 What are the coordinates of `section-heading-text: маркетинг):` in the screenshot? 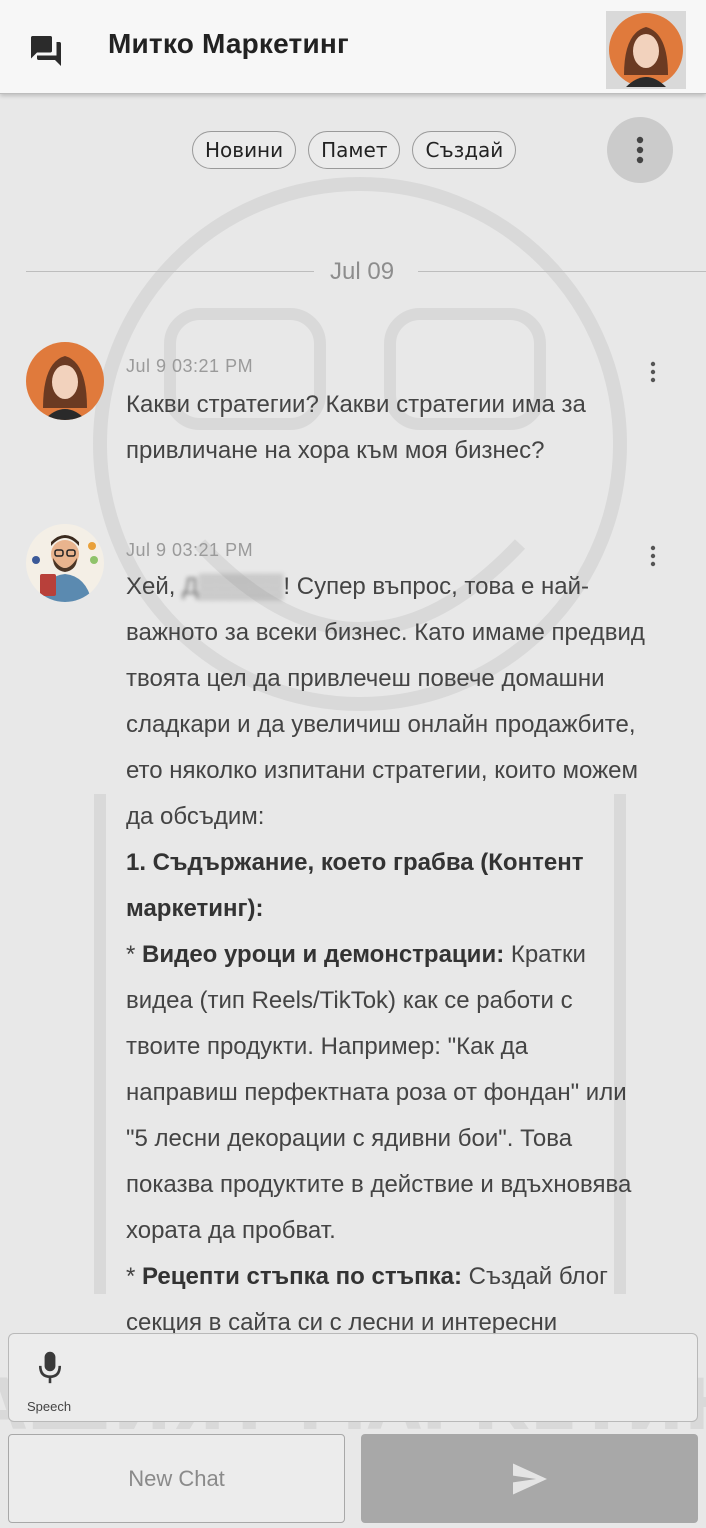 It's located at (195, 908).